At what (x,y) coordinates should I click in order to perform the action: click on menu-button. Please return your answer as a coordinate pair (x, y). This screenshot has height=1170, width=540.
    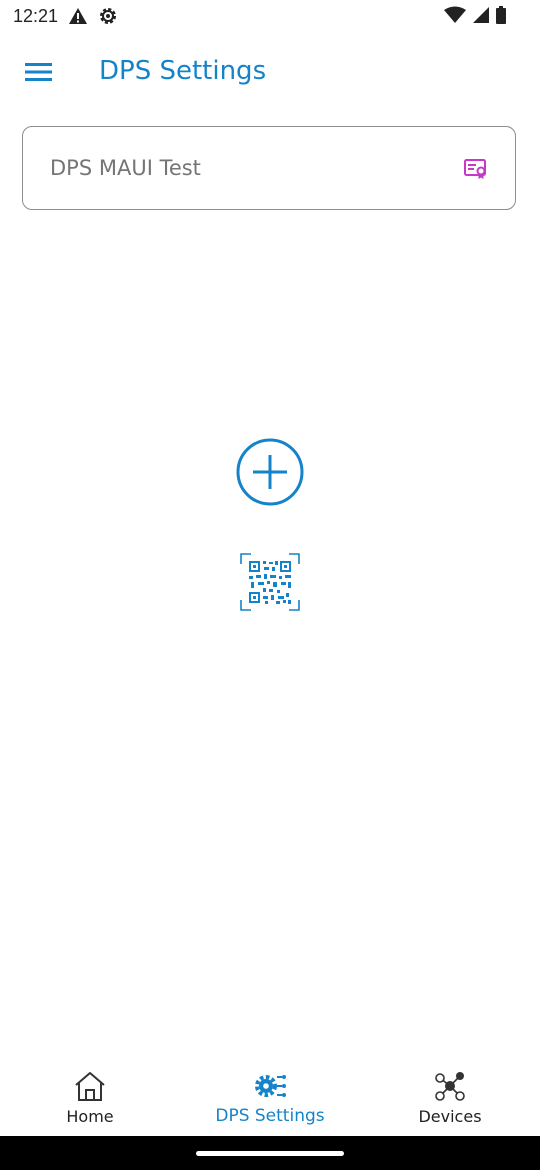
    Looking at the image, I should click on (38, 72).